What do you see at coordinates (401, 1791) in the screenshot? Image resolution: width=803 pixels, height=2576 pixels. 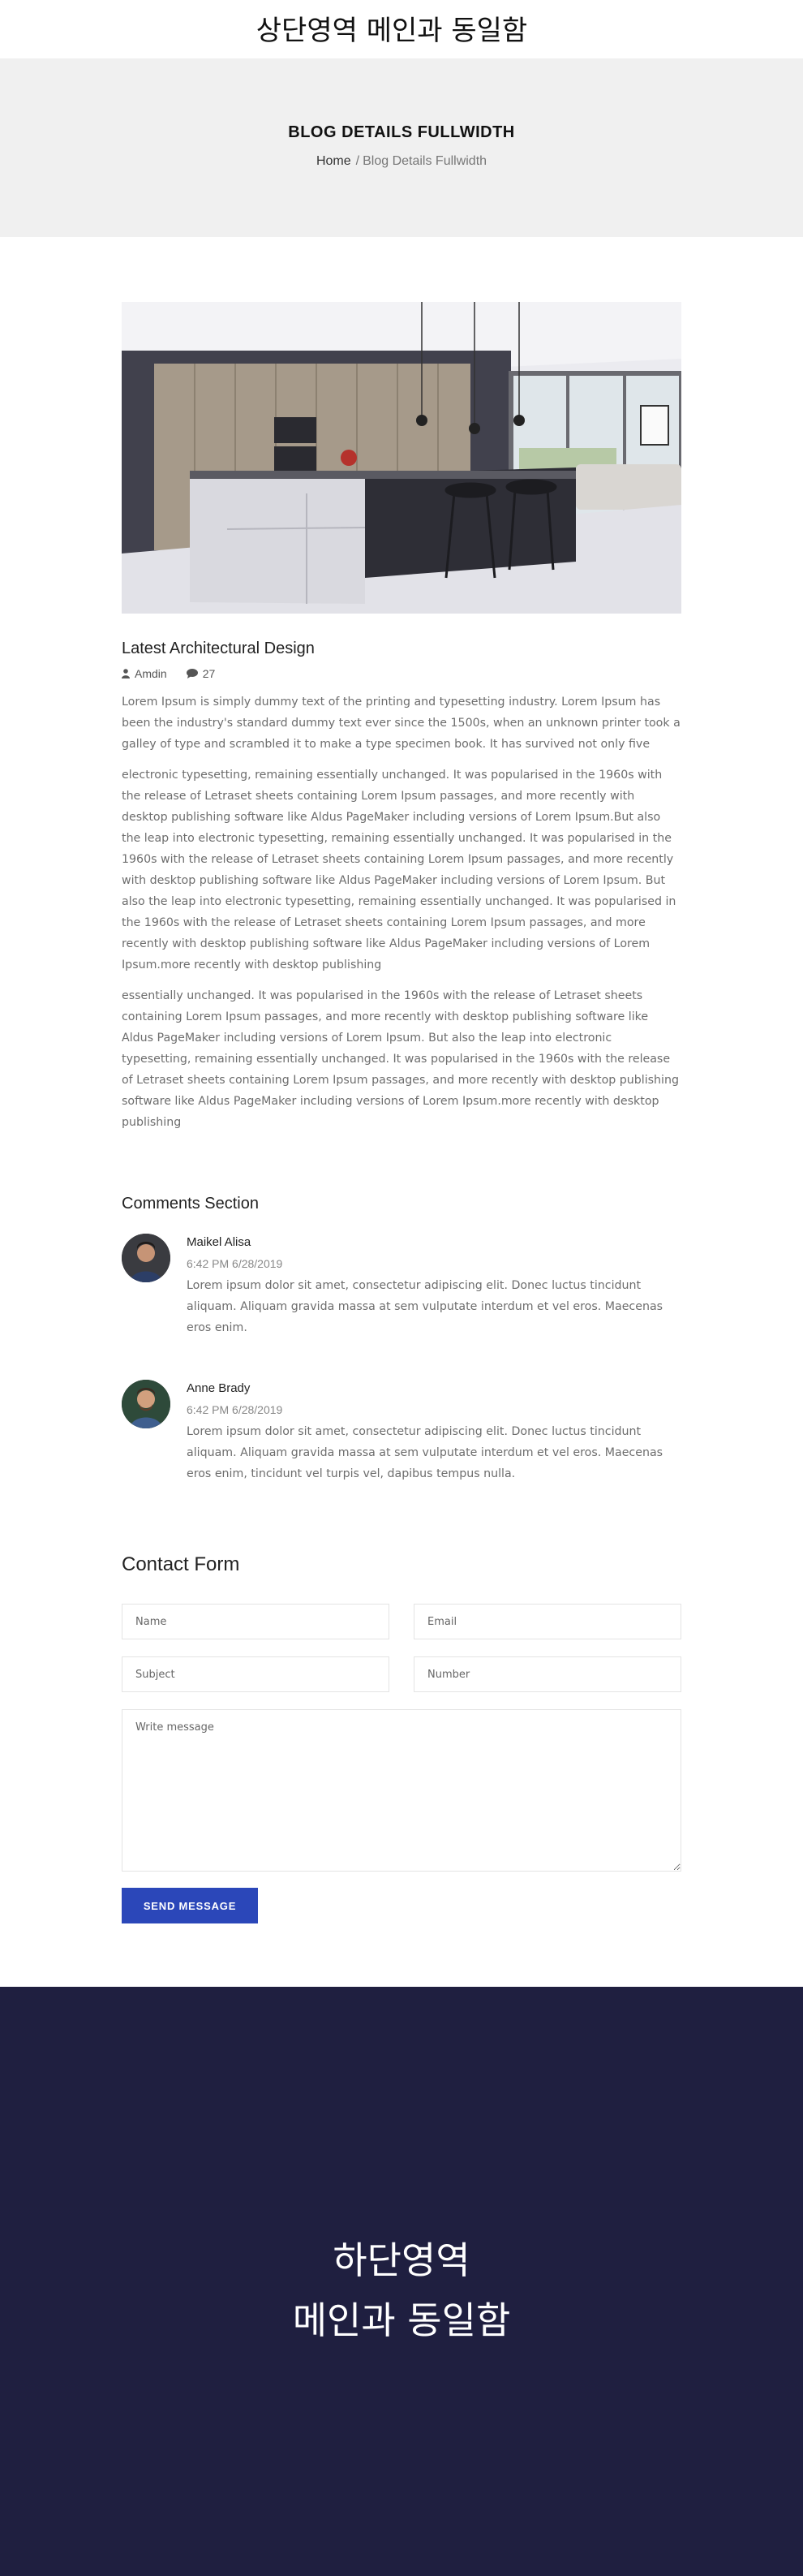 I see `message-field` at bounding box center [401, 1791].